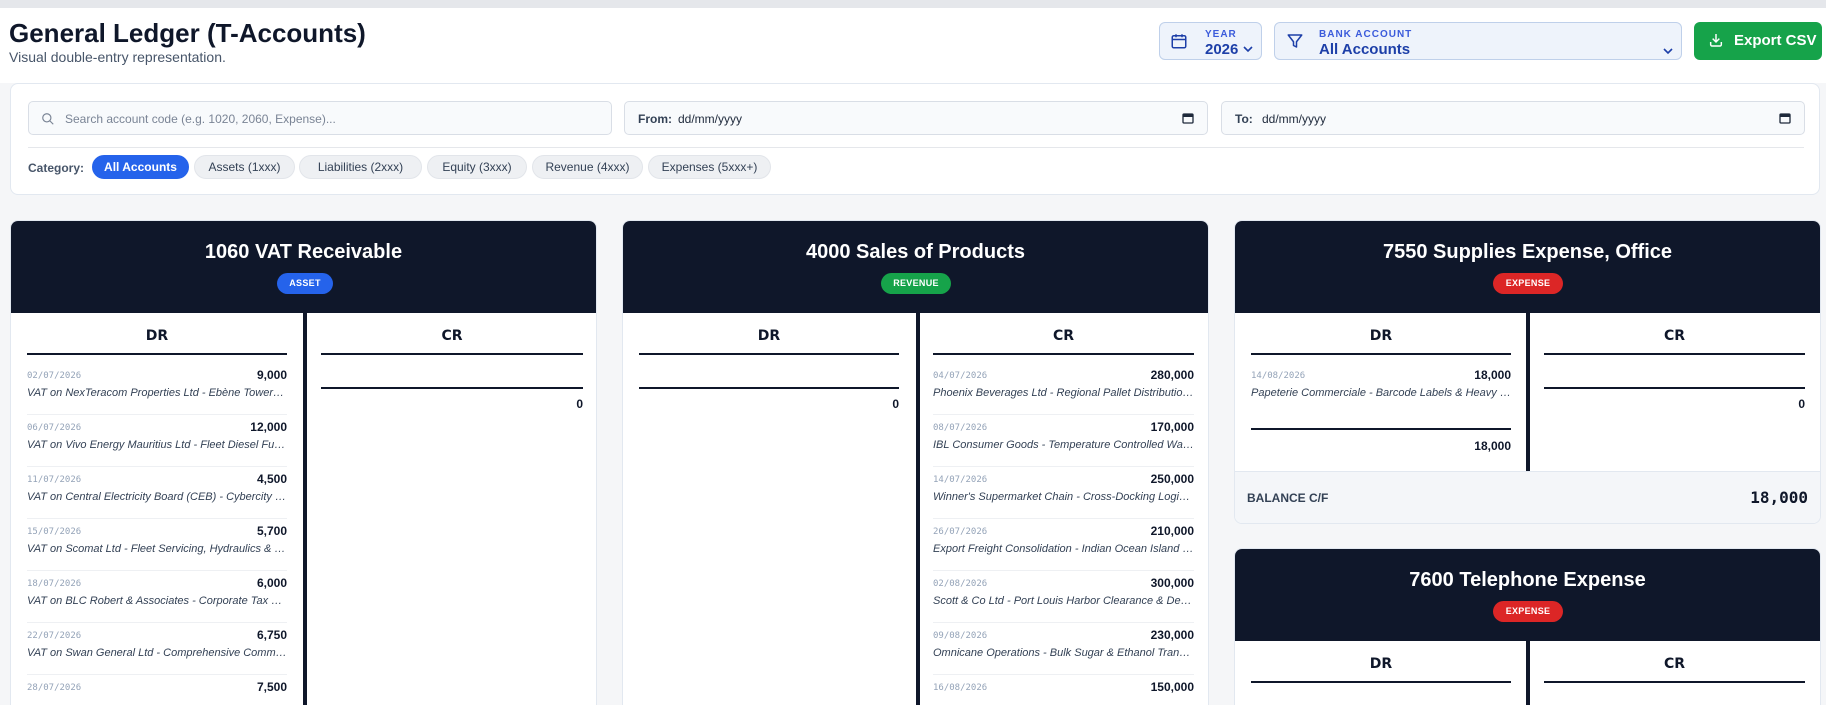 This screenshot has width=1826, height=705. Describe the element at coordinates (1295, 41) in the screenshot. I see `filter-icon` at that location.